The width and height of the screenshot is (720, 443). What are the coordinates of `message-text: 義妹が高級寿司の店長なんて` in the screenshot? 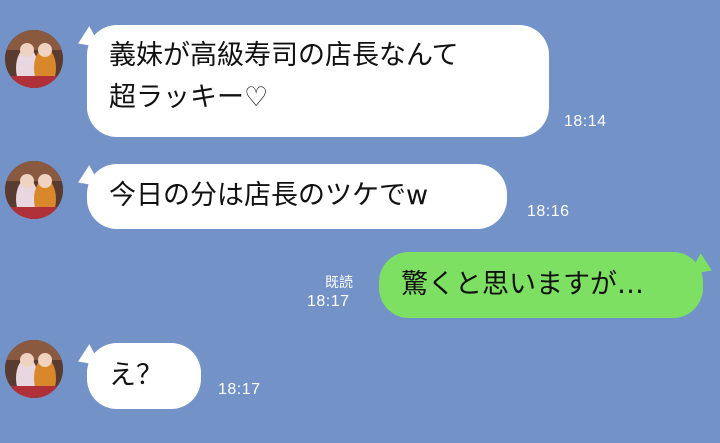 It's located at (284, 55).